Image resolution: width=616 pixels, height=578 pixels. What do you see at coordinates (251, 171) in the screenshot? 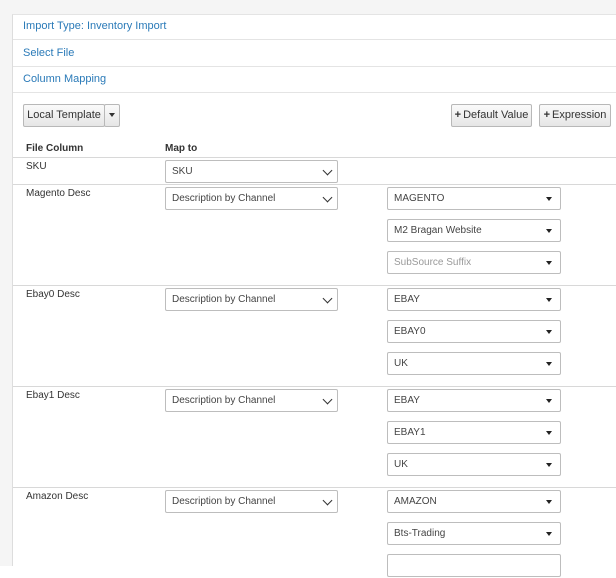
I see `map-to-select: SKU` at bounding box center [251, 171].